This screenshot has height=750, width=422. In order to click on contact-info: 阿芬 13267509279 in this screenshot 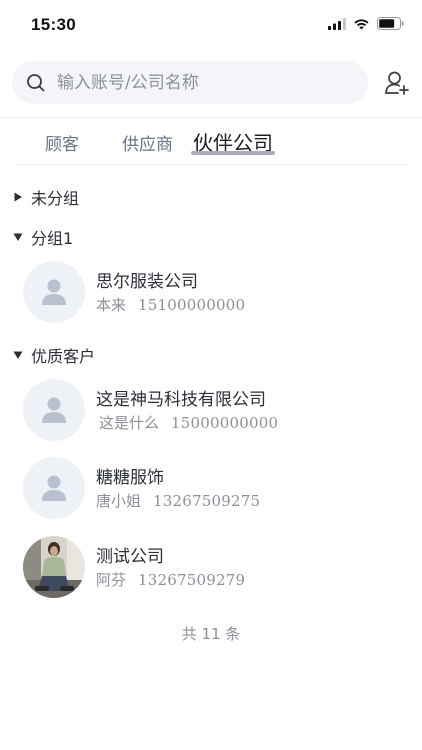, I will do `click(170, 579)`.